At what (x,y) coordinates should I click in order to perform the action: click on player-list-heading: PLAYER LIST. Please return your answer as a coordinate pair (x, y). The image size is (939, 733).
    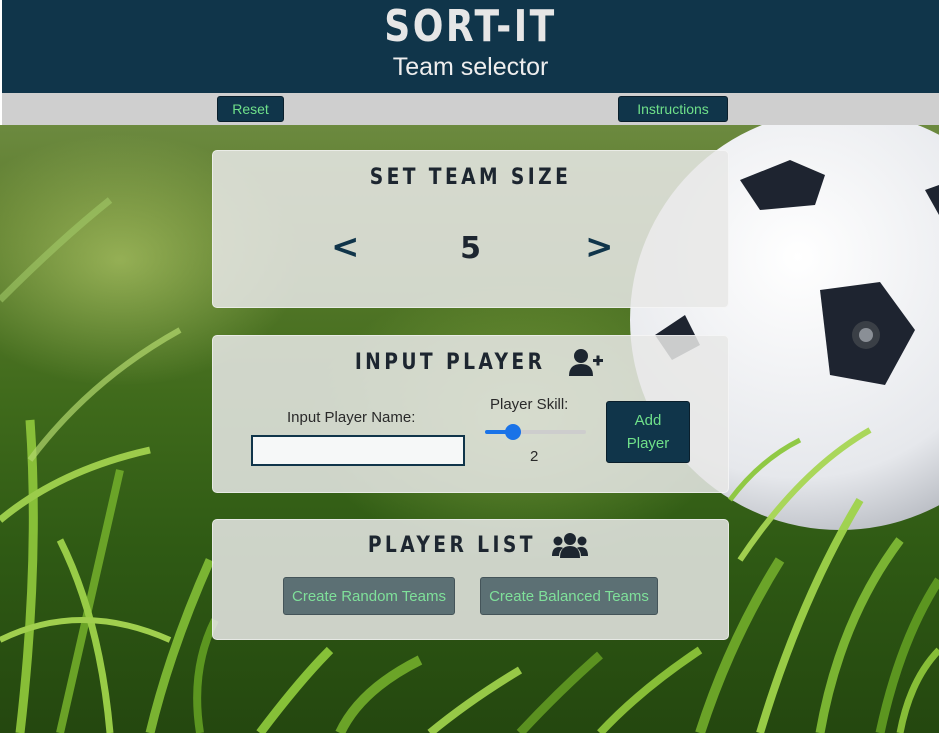
    Looking at the image, I should click on (470, 545).